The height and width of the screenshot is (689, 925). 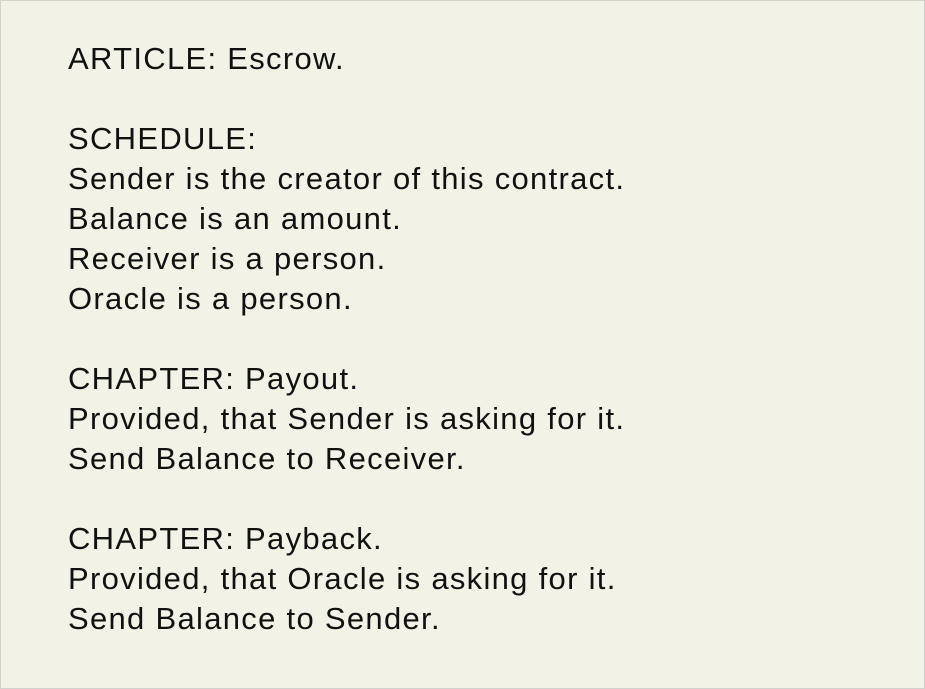 I want to click on schedule-line: Oracle is a person., so click(x=210, y=298).